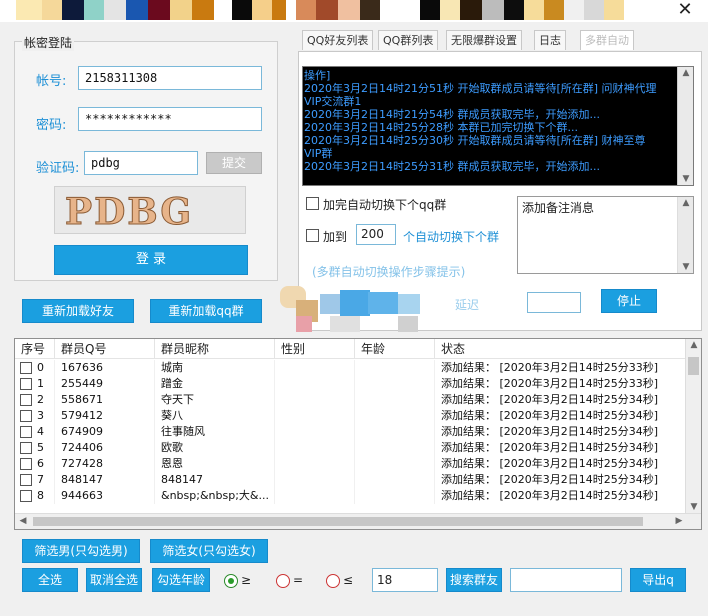 This screenshot has width=708, height=616. Describe the element at coordinates (561, 349) in the screenshot. I see `col-status: 状态` at that location.